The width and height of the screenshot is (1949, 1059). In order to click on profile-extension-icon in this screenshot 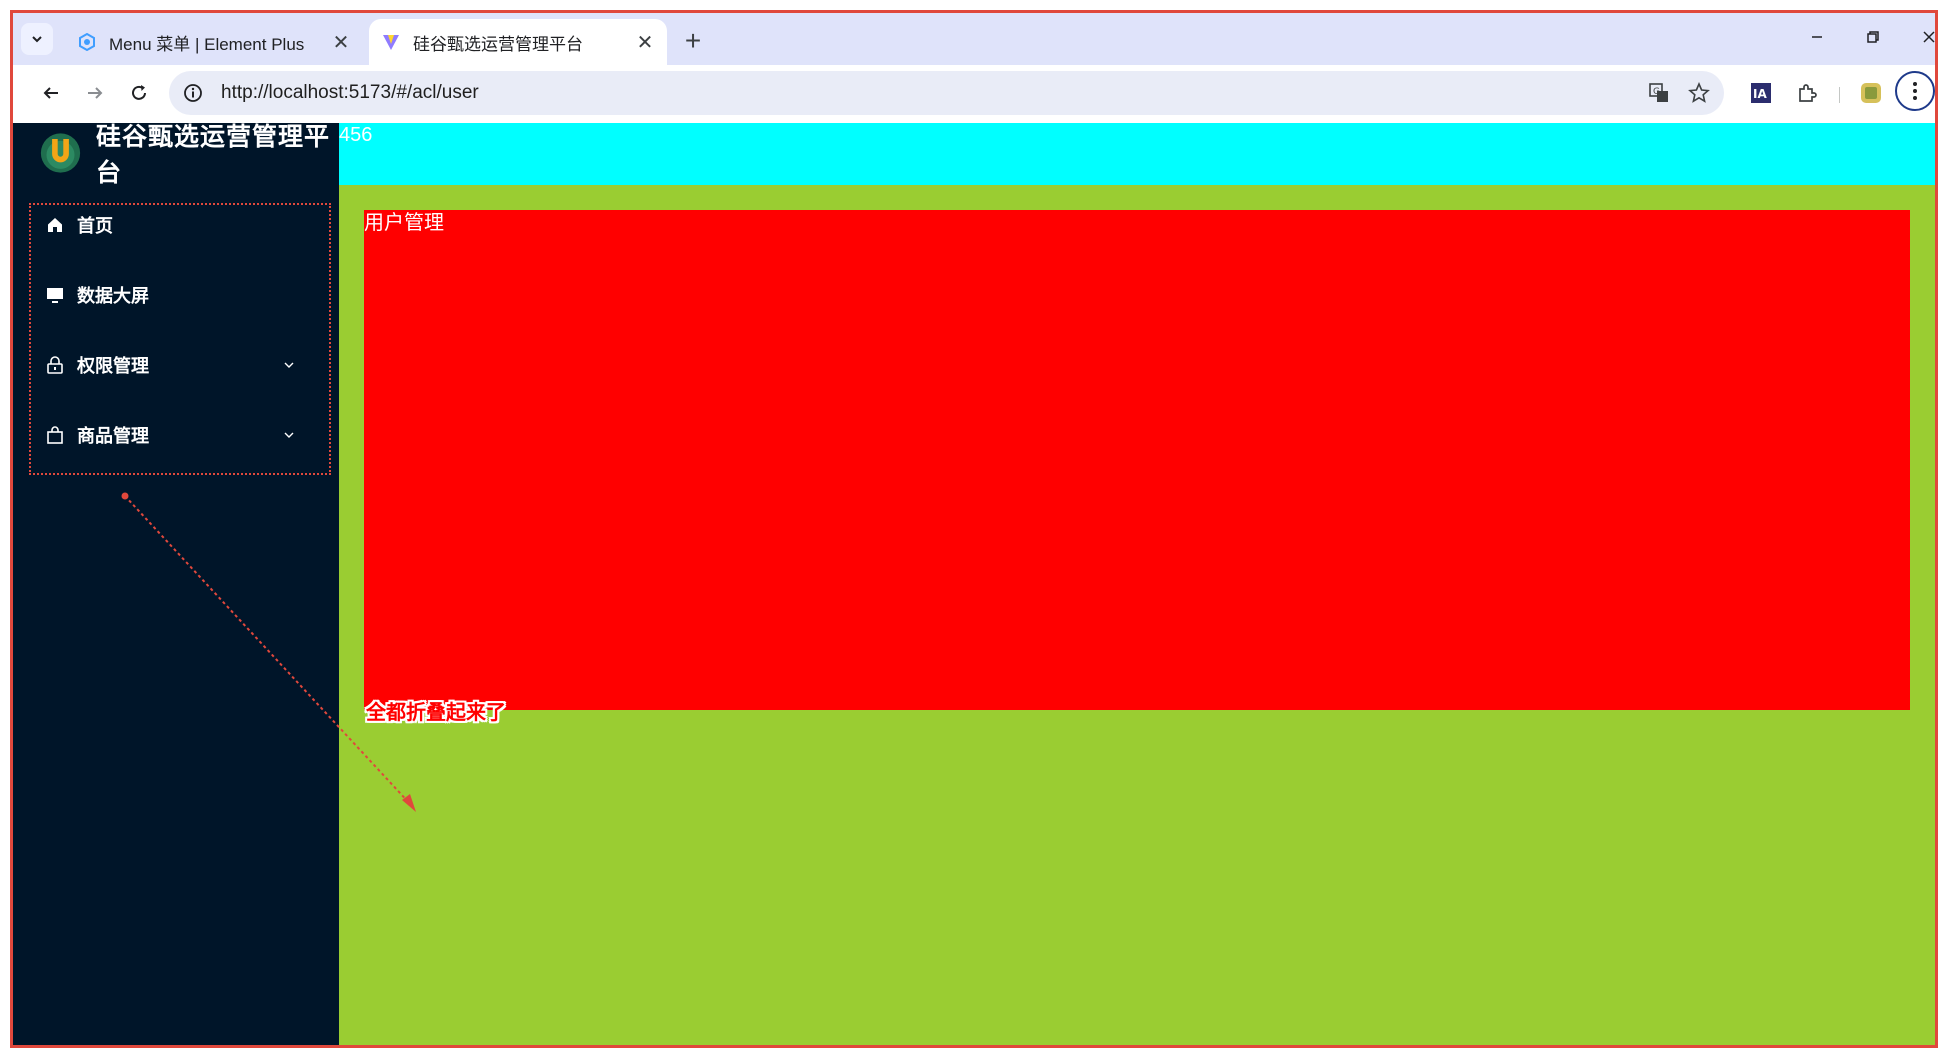, I will do `click(1871, 93)`.